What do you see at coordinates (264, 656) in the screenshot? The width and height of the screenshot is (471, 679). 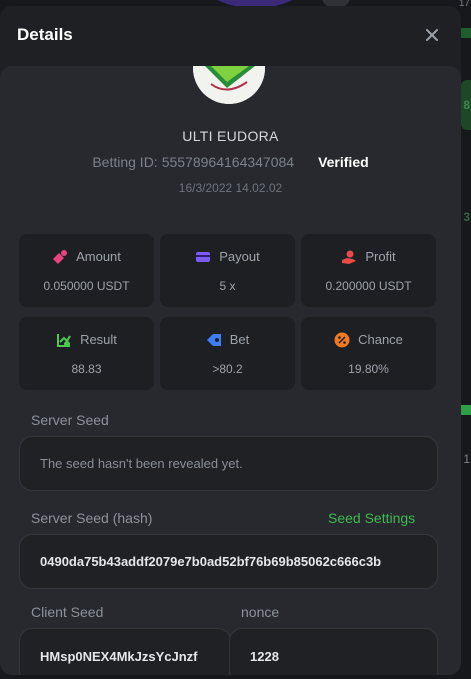 I see `nonce-value: 1228` at bounding box center [264, 656].